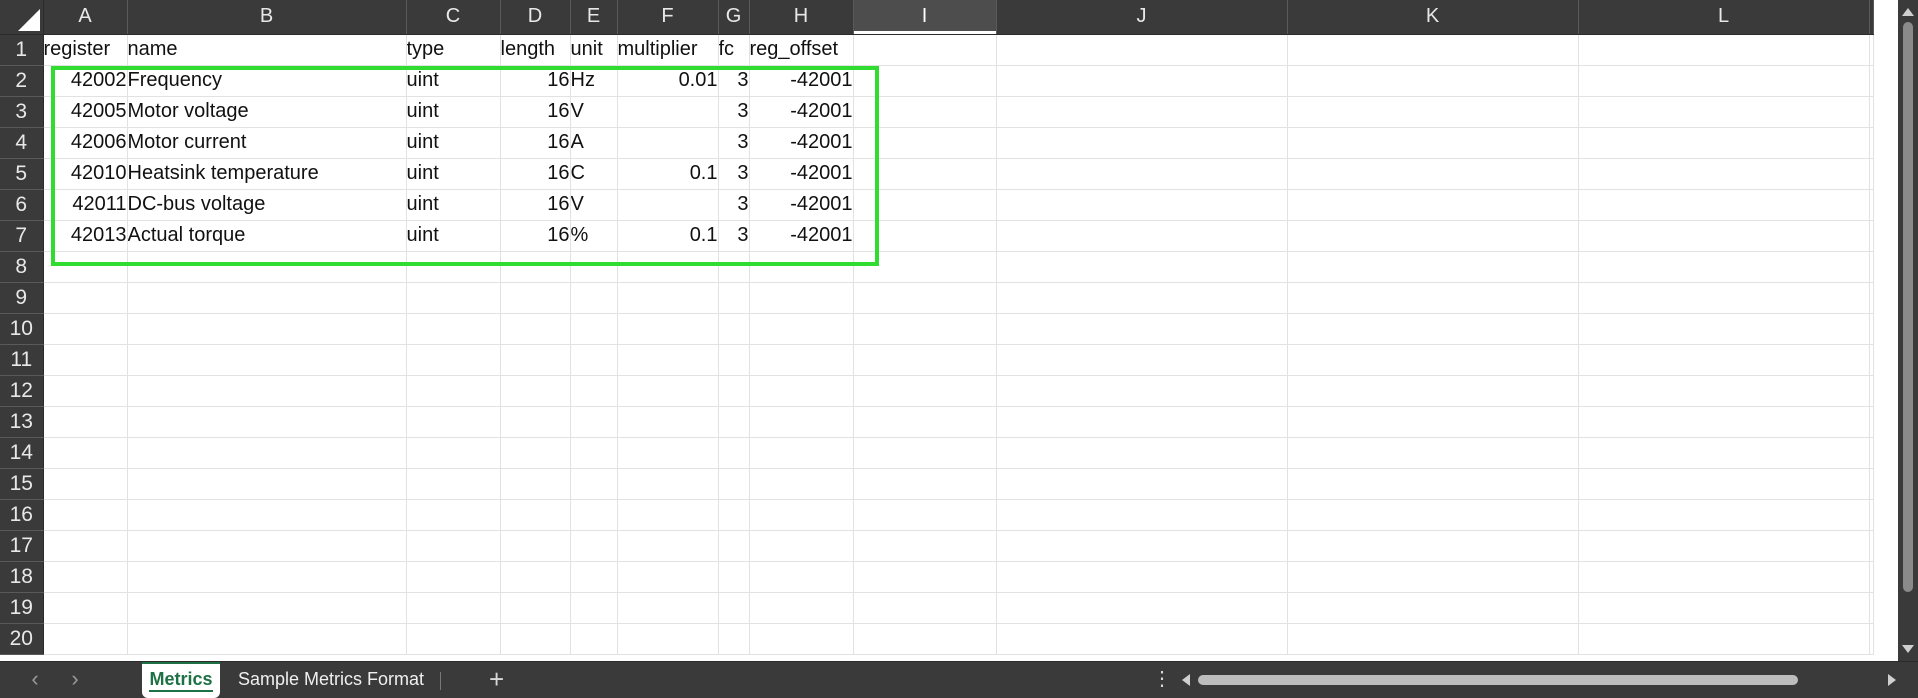 The height and width of the screenshot is (698, 1918). What do you see at coordinates (267, 81) in the screenshot?
I see `cell-b2: Frequency` at bounding box center [267, 81].